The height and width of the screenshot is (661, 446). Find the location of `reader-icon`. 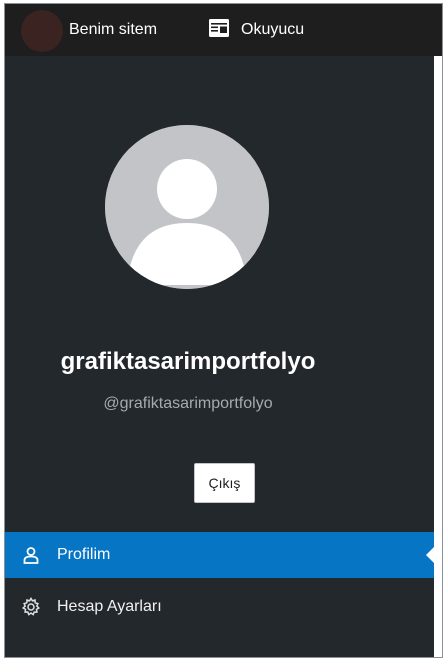

reader-icon is located at coordinates (225, 30).